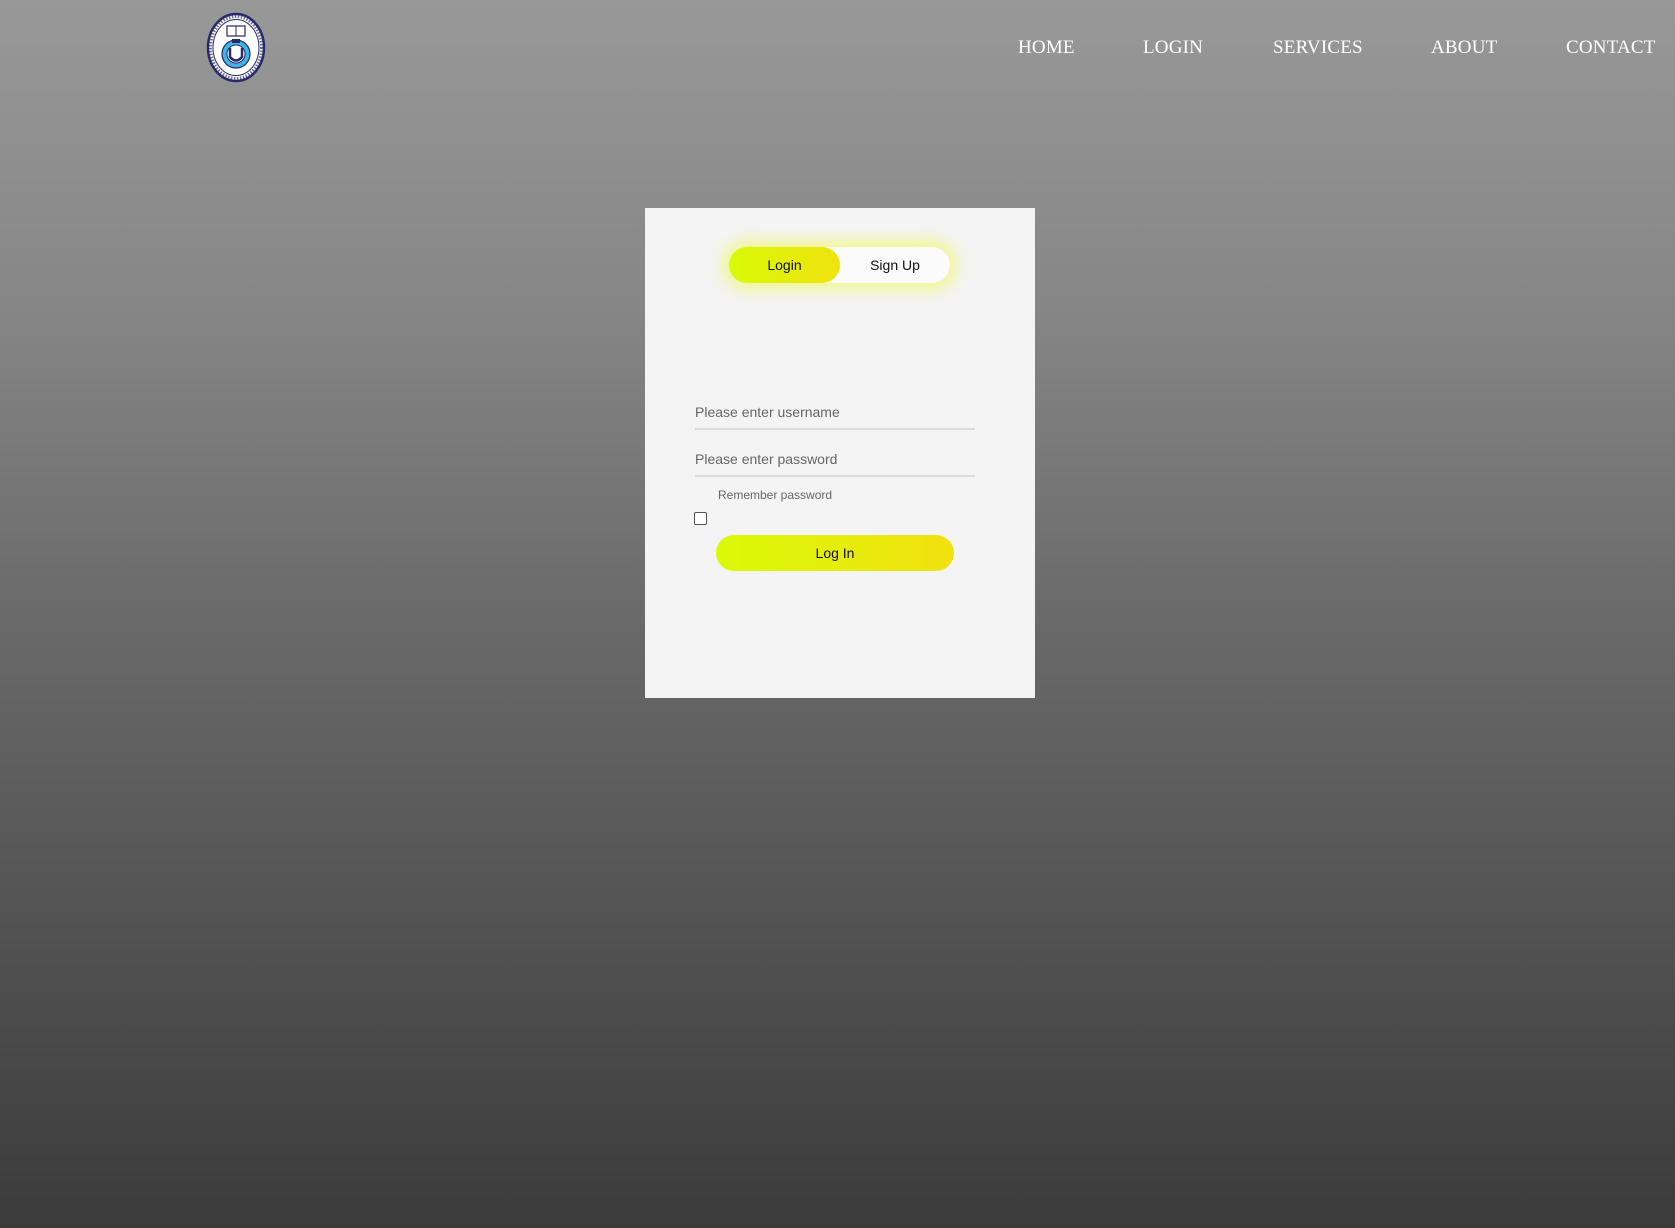 Image resolution: width=1675 pixels, height=1228 pixels. Describe the element at coordinates (1464, 48) in the screenshot. I see `nav-item-about: ABOUT` at that location.